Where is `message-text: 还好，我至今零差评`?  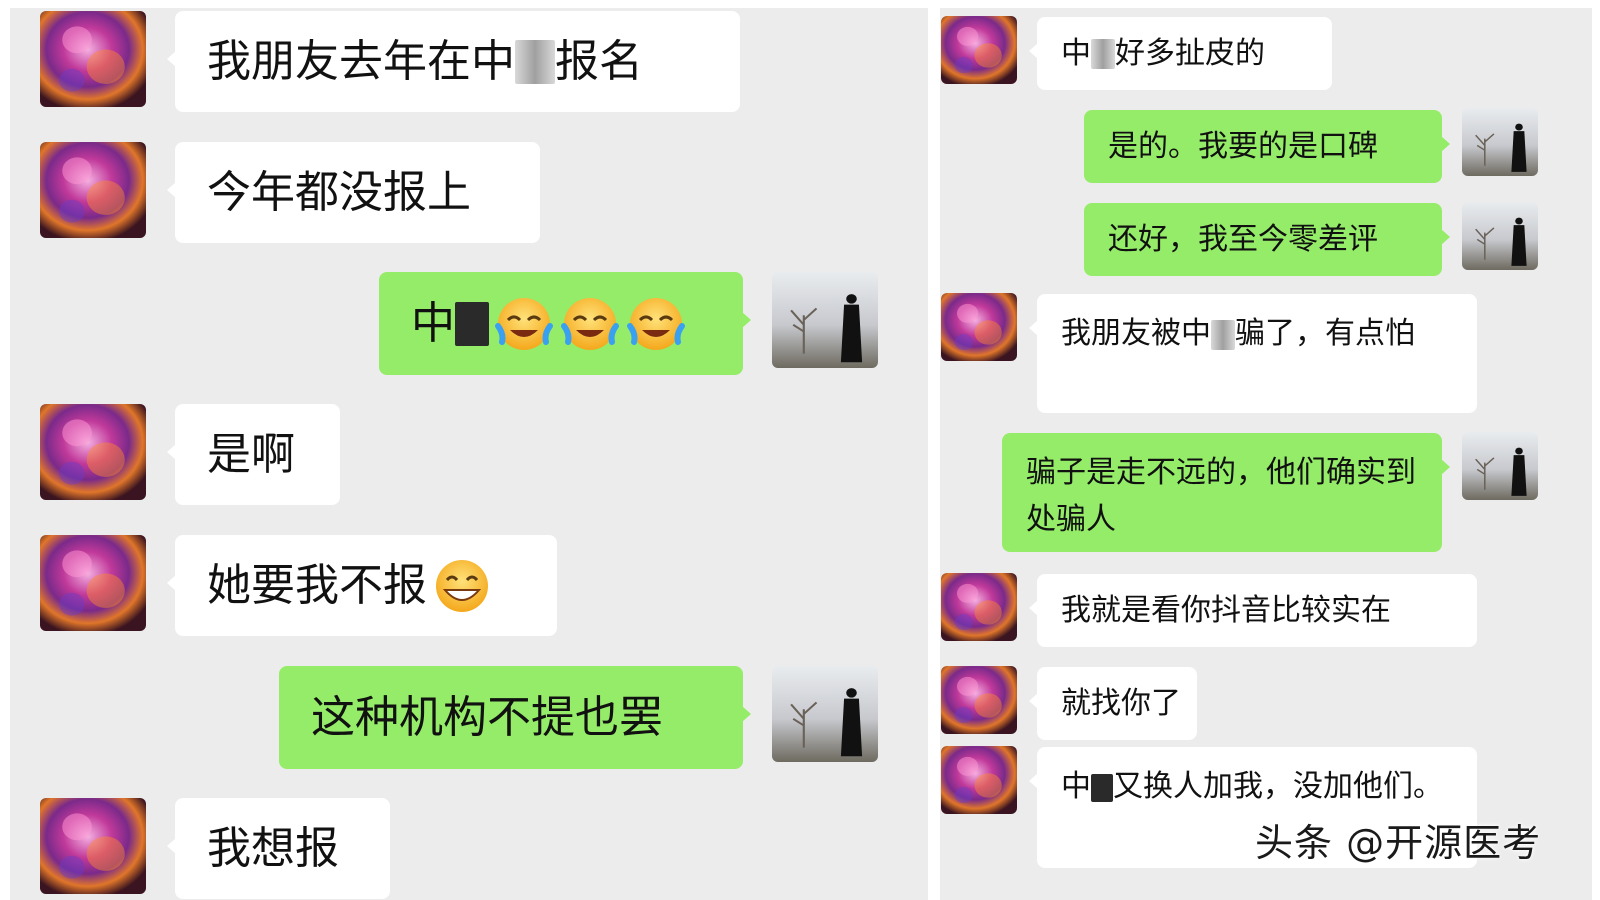
message-text: 还好，我至今零差评 is located at coordinates (1243, 239).